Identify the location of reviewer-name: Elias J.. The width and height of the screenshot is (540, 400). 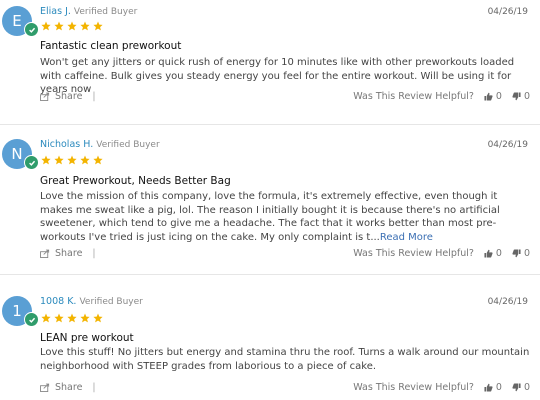
(55, 11).